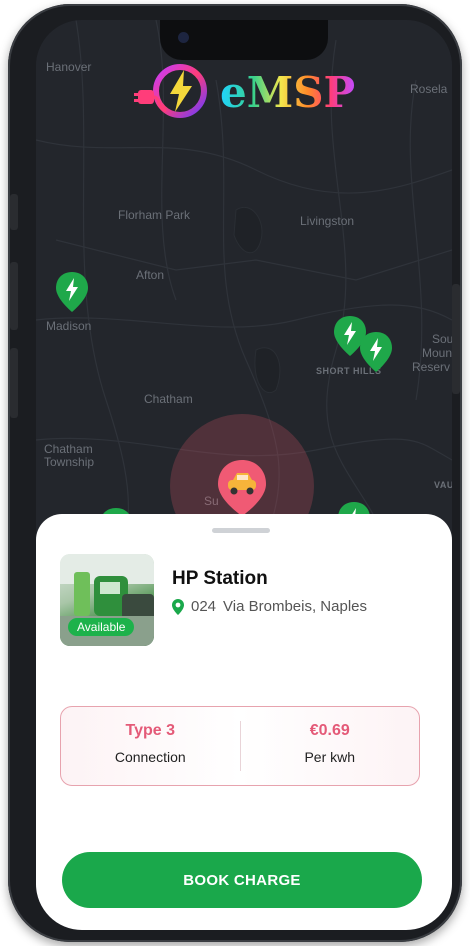 The height and width of the screenshot is (946, 470). What do you see at coordinates (14, 296) in the screenshot?
I see `volume-up-button` at bounding box center [14, 296].